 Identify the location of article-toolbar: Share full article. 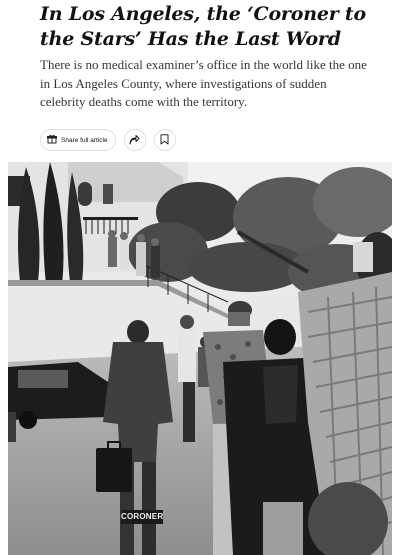
(108, 140).